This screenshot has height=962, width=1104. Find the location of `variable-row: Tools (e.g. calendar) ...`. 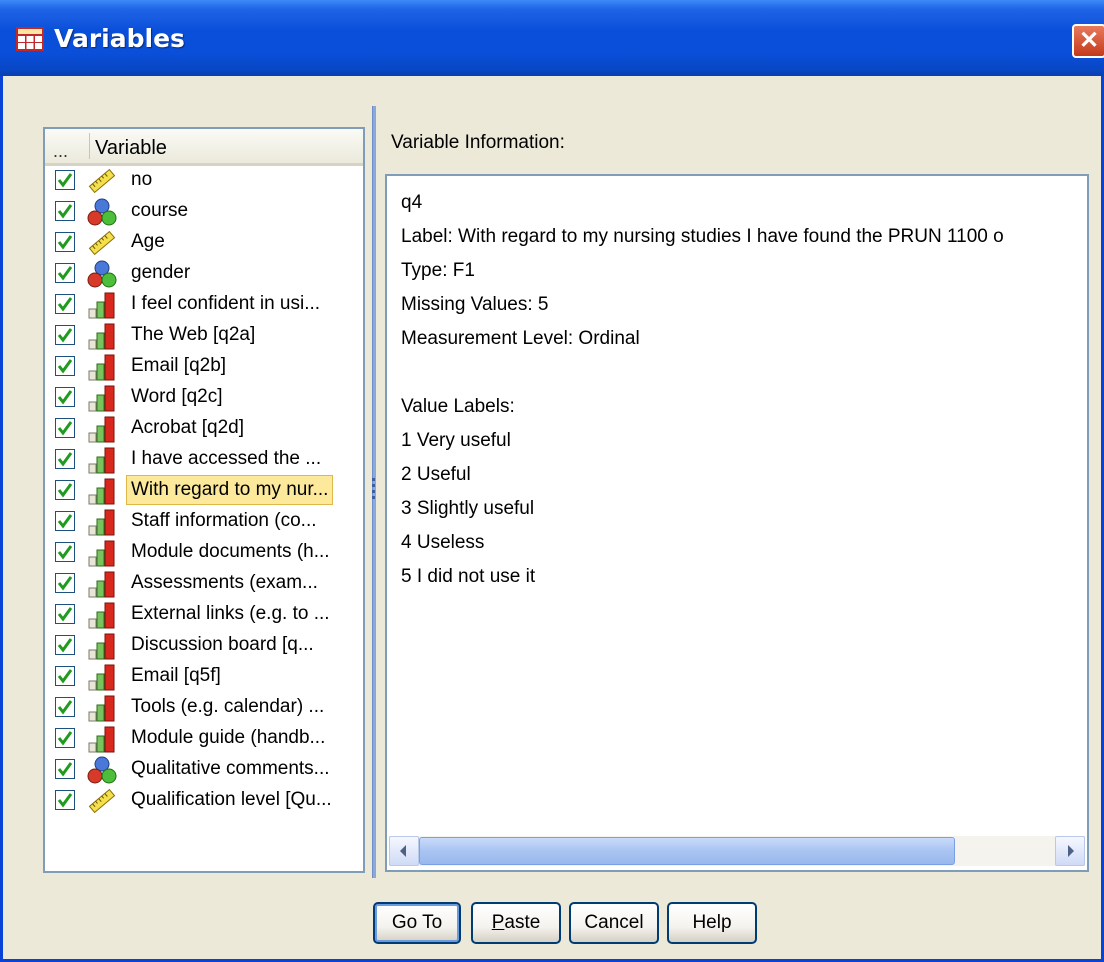

variable-row: Tools (e.g. calendar) ... is located at coordinates (204, 707).